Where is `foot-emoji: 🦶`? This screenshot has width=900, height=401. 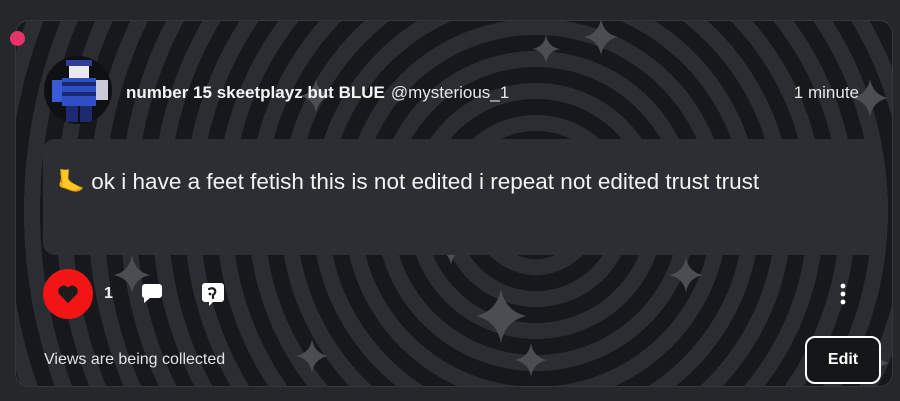
foot-emoji: 🦶 is located at coordinates (71, 181).